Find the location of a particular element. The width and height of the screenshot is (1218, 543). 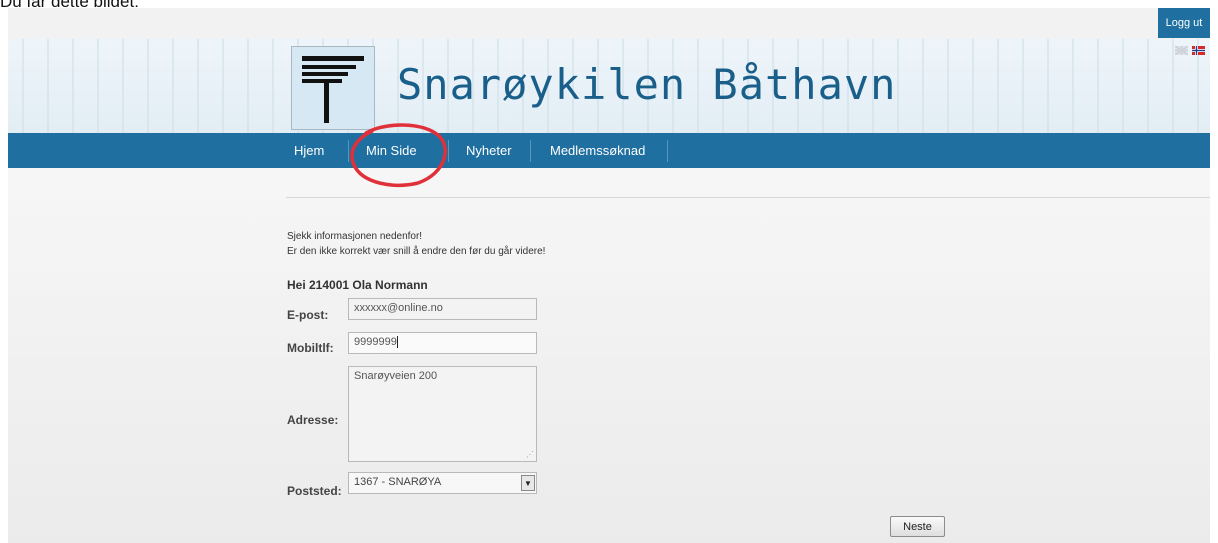

highlight-annotation-circle is located at coordinates (399, 155).